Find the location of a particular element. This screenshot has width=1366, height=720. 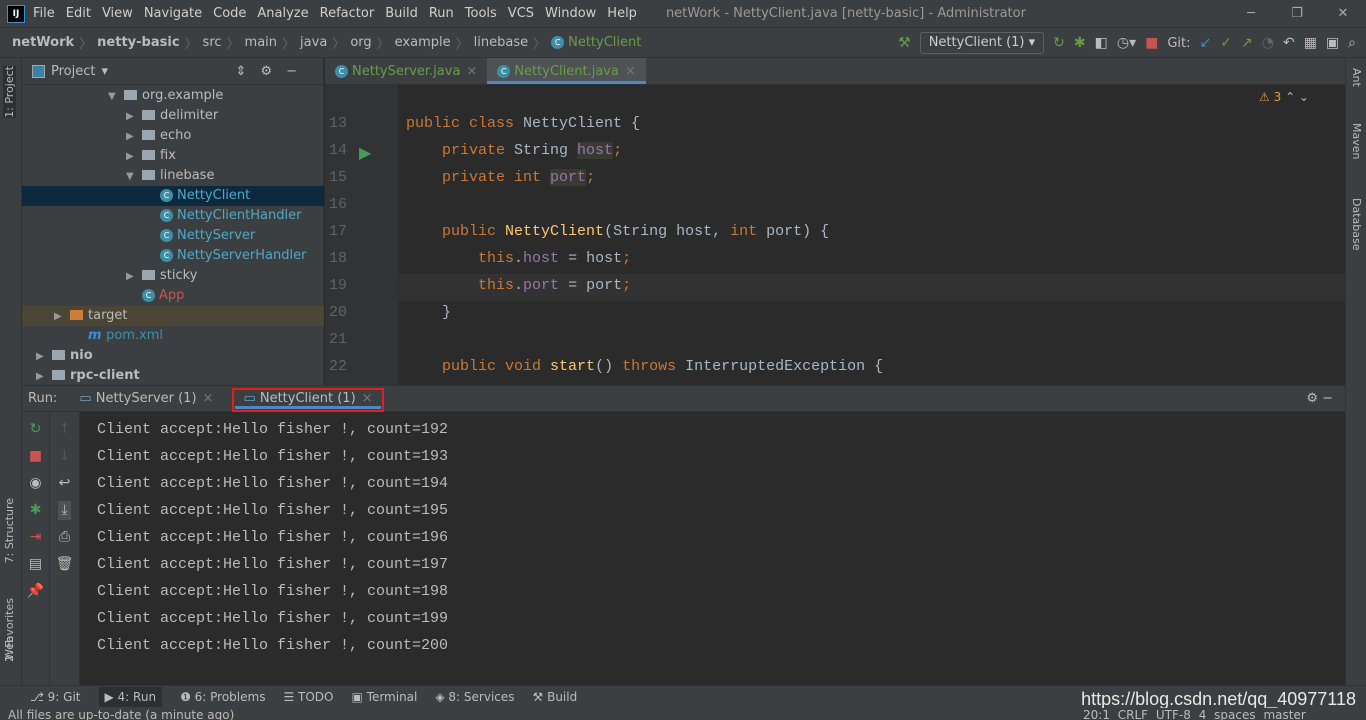

breadcrumb-item: java is located at coordinates (313, 42).